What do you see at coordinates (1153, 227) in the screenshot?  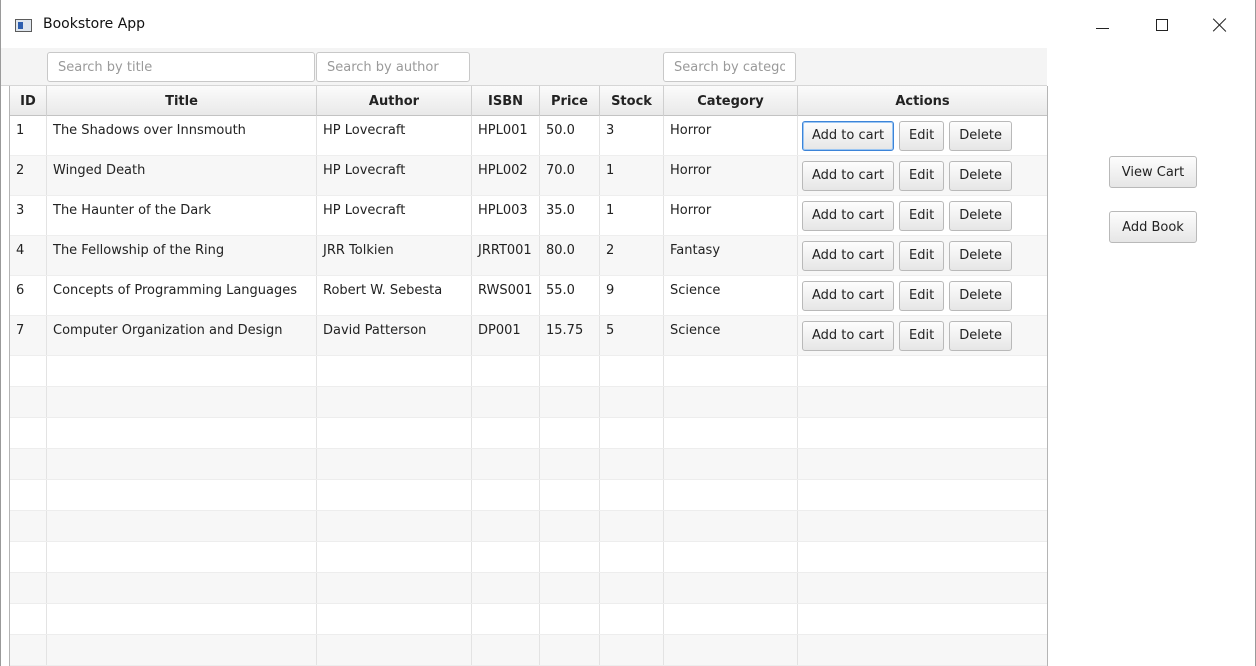 I see `add-book-button: Add Book` at bounding box center [1153, 227].